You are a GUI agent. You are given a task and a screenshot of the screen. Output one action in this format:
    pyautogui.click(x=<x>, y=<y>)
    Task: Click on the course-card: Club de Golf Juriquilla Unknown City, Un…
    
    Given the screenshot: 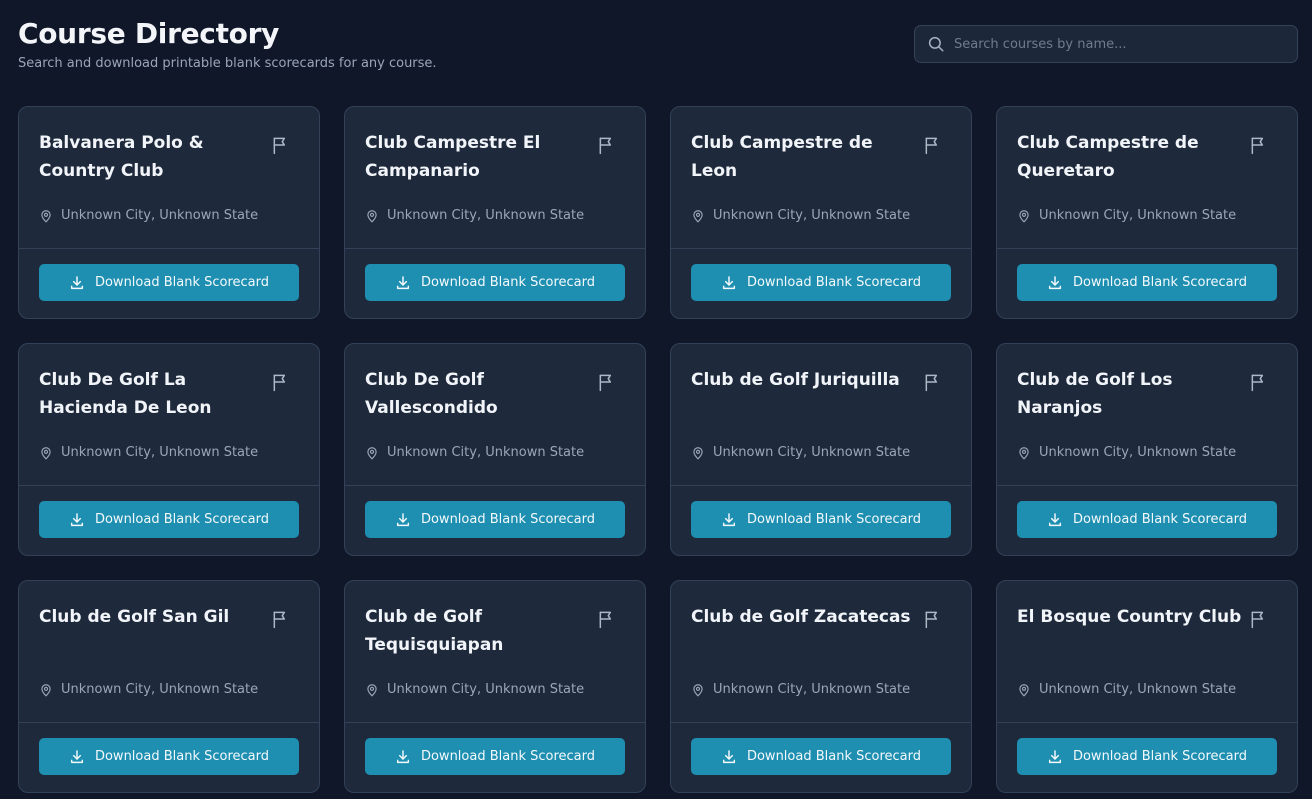 What is the action you would take?
    pyautogui.click(x=821, y=449)
    